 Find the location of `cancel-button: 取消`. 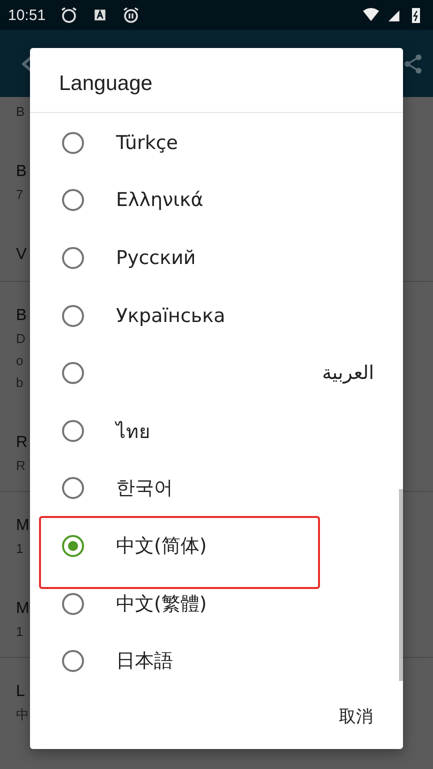

cancel-button: 取消 is located at coordinates (356, 716).